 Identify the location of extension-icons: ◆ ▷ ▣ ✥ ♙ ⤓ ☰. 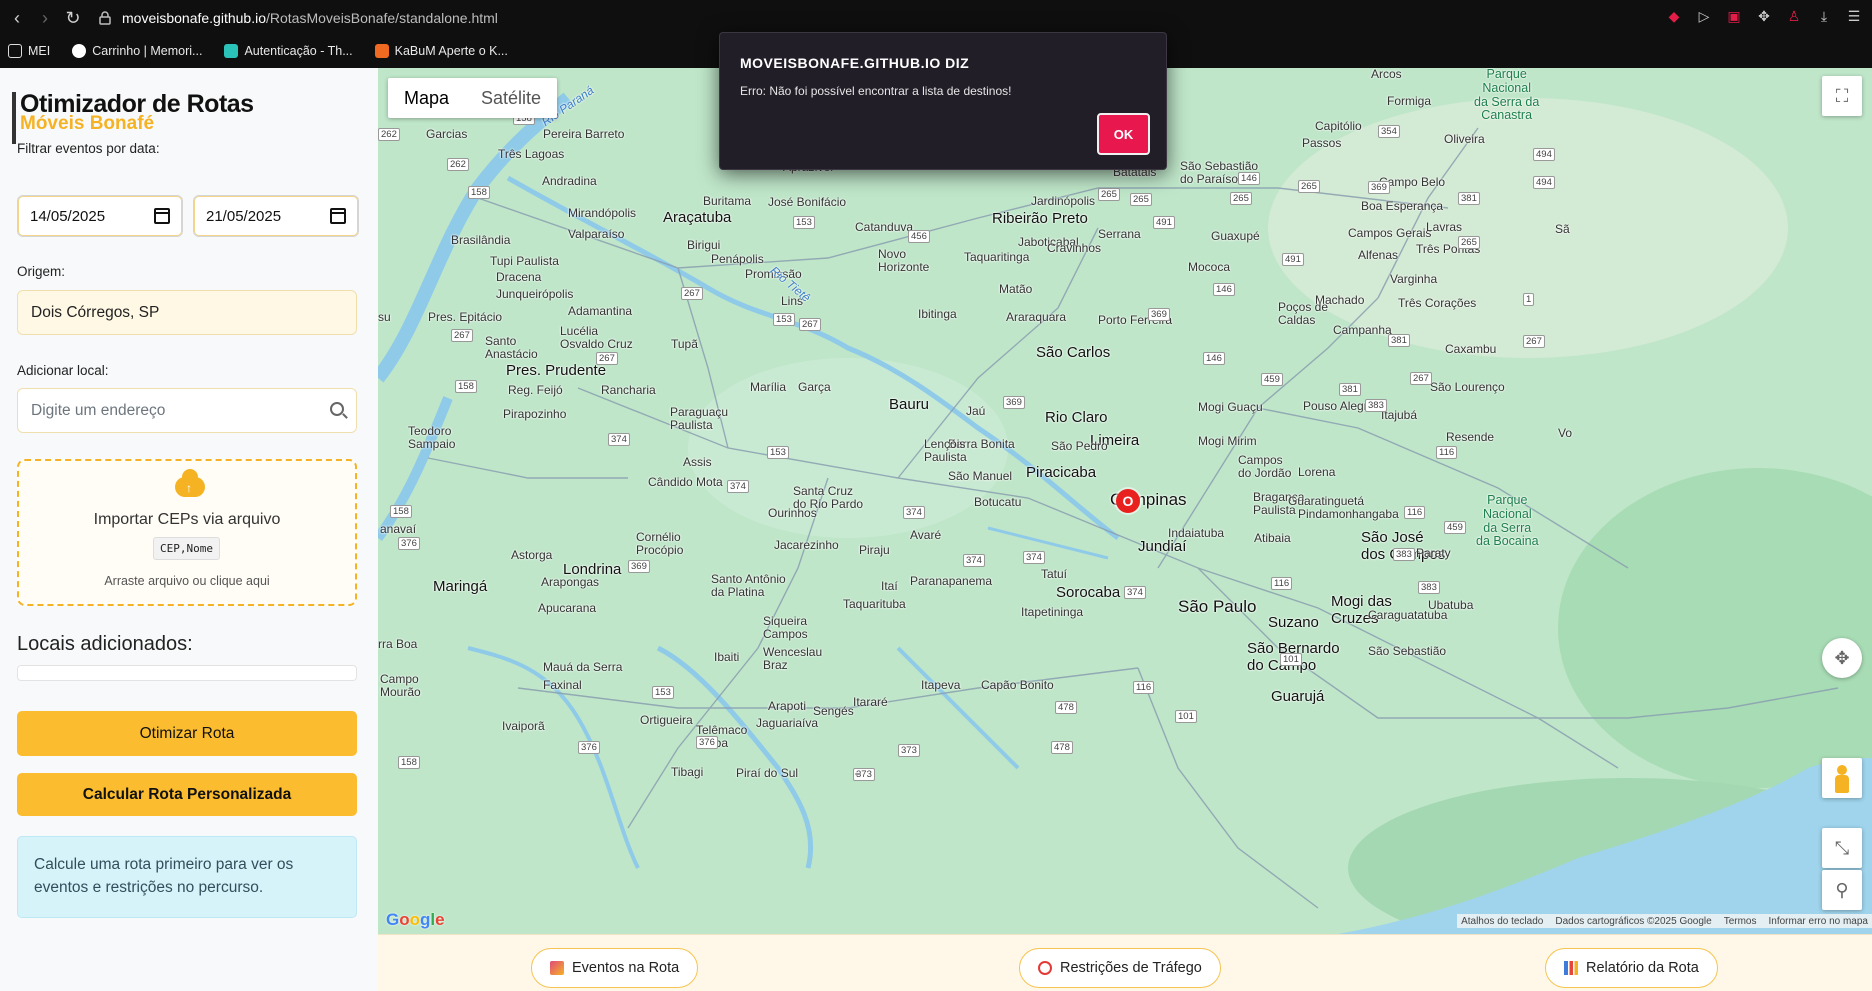
(1764, 16).